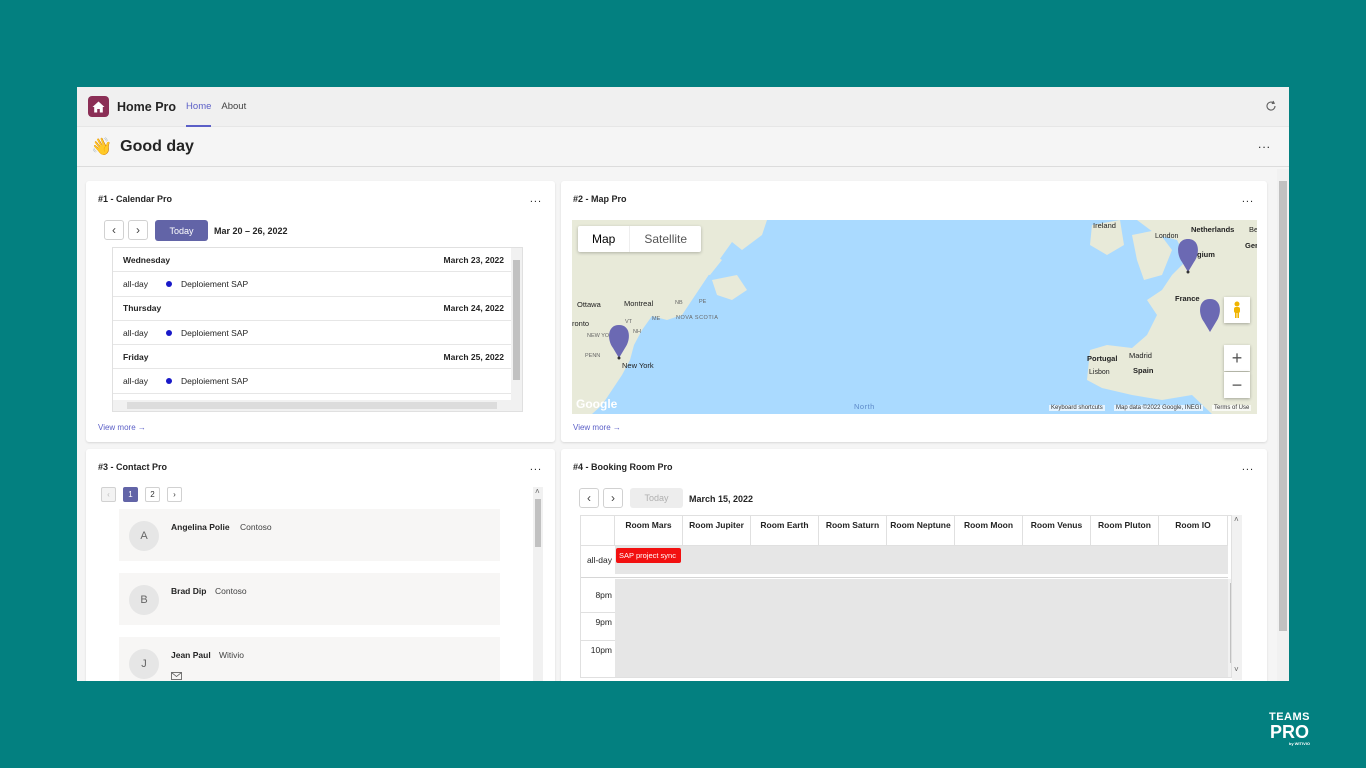 The width and height of the screenshot is (1366, 768). I want to click on allday-label: all-day, so click(599, 560).